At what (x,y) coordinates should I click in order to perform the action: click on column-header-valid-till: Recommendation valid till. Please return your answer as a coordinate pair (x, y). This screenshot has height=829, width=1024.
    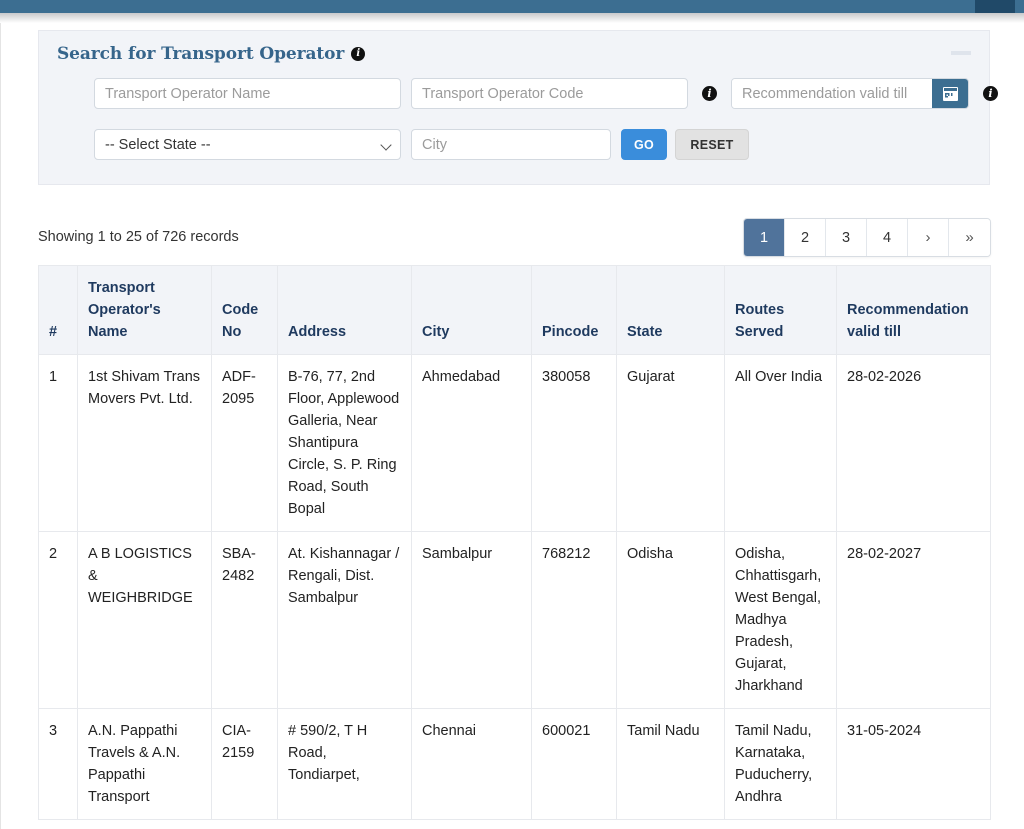
    Looking at the image, I should click on (913, 310).